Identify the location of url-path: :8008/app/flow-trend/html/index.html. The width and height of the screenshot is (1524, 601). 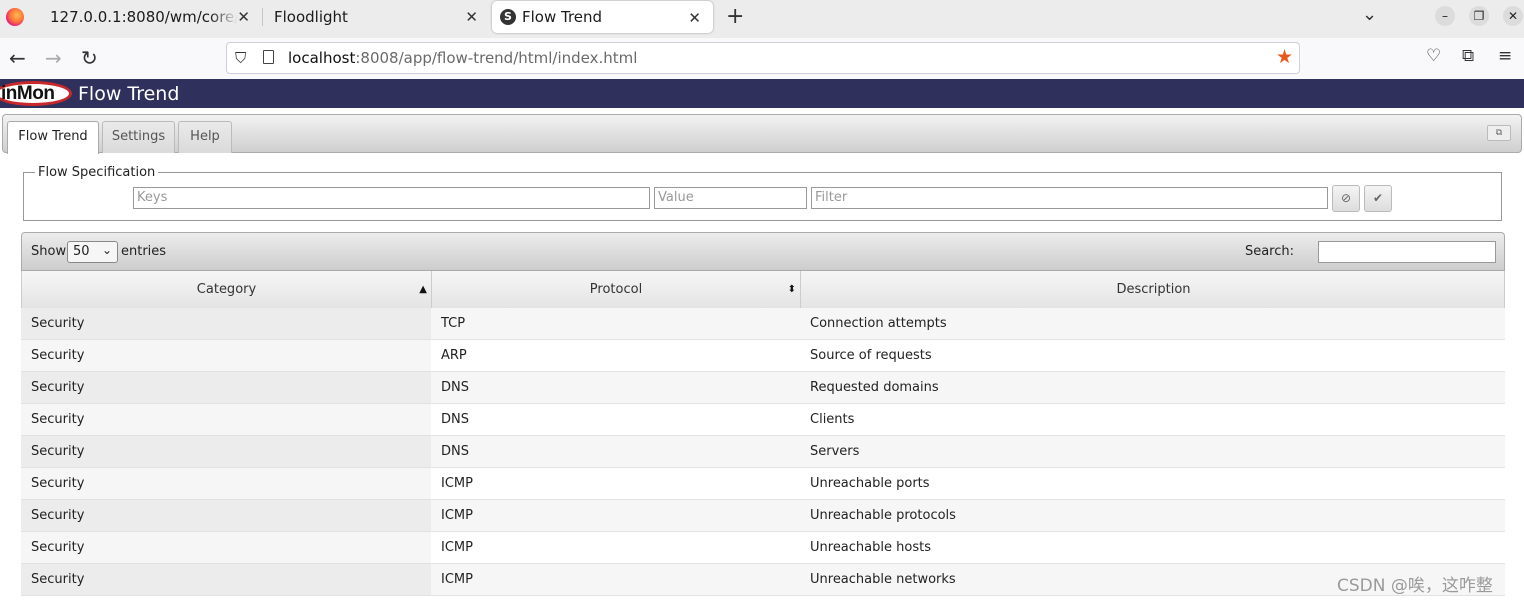
(496, 58).